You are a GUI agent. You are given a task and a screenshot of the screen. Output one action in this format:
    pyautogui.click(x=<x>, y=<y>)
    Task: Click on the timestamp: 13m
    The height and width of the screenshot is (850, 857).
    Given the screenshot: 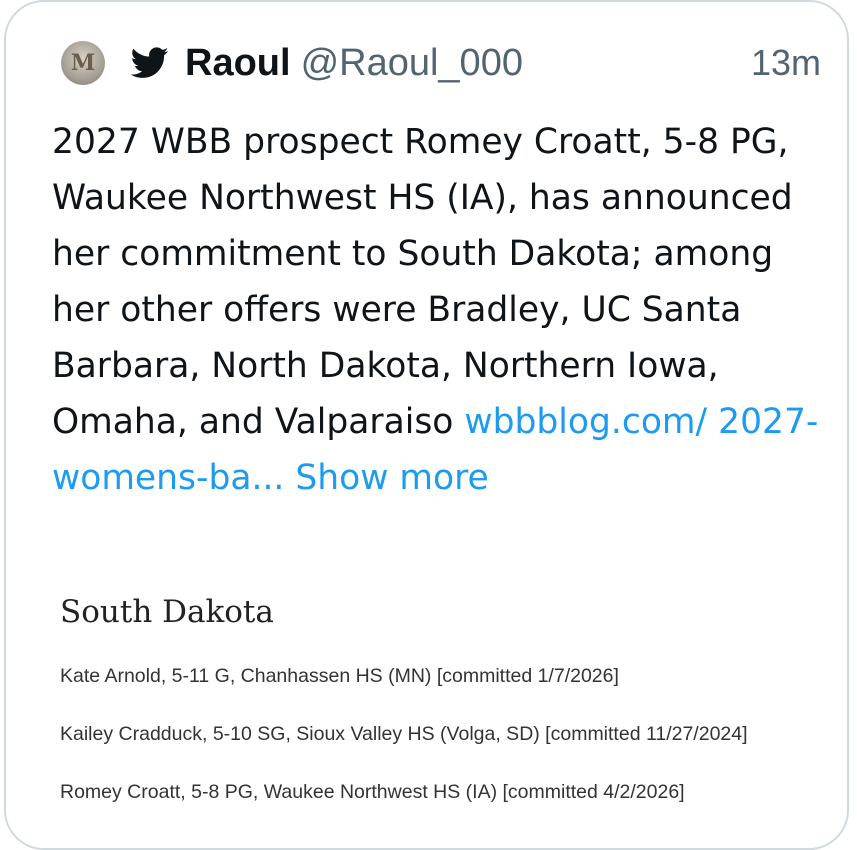 What is the action you would take?
    pyautogui.click(x=786, y=63)
    